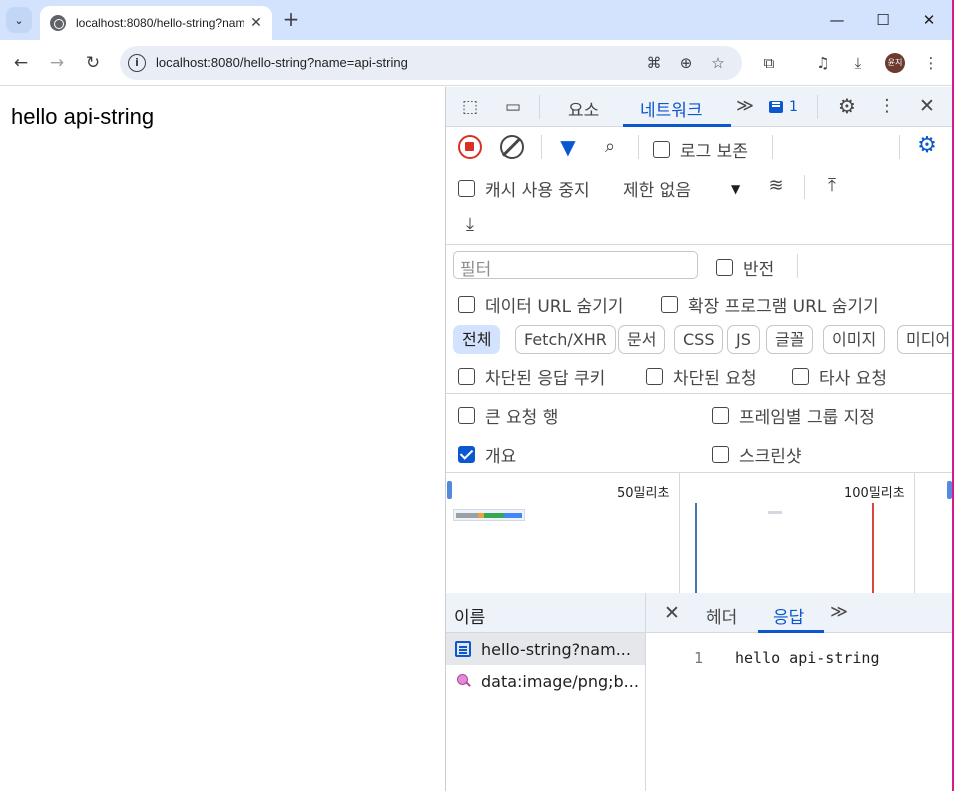 Image resolution: width=954 pixels, height=791 pixels. Describe the element at coordinates (770, 304) in the screenshot. I see `hide-extension-urls-checkbox: 확장 프로그램 URL 숨기기` at that location.